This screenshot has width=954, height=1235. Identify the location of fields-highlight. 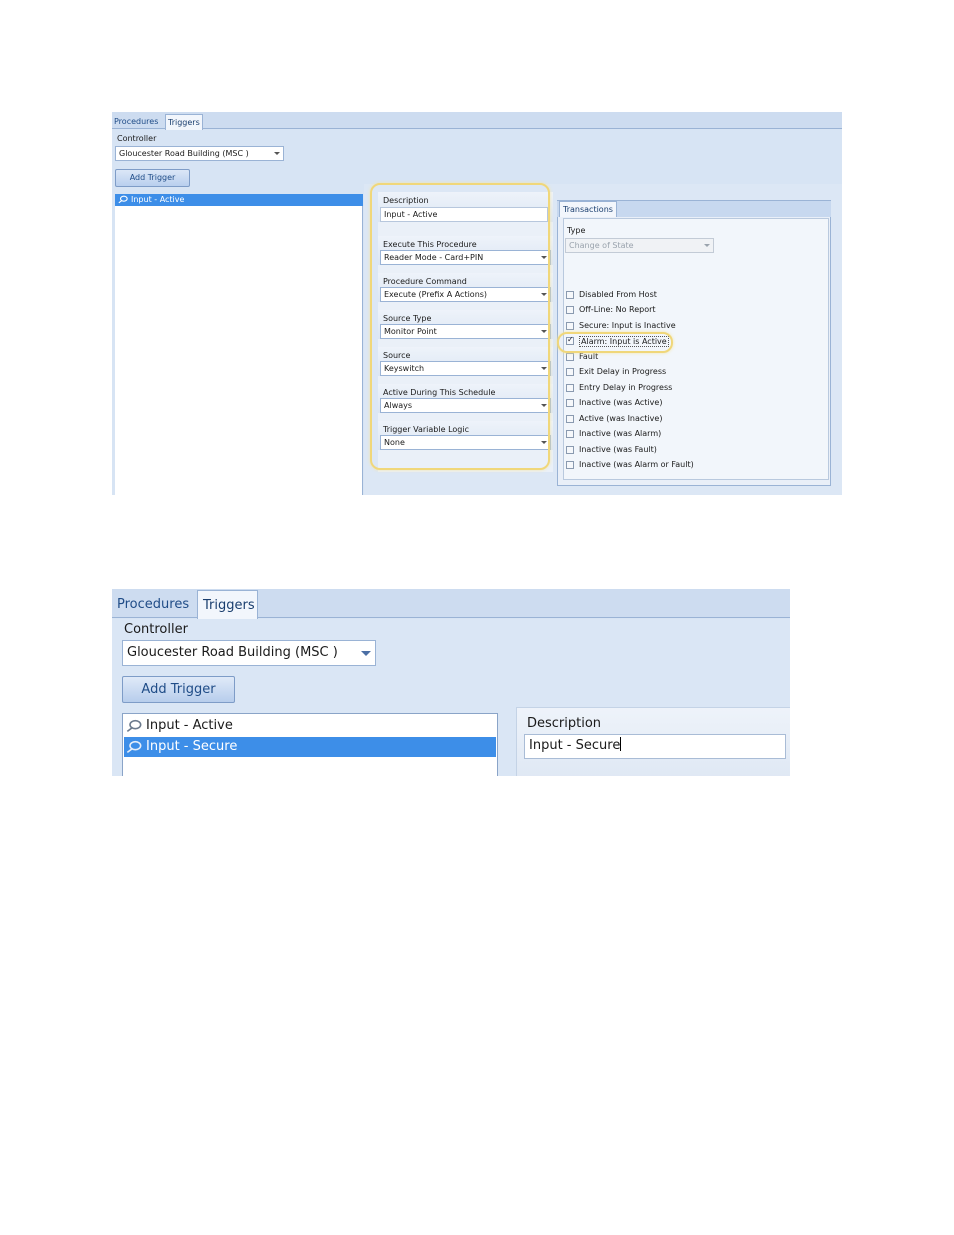
(460, 326).